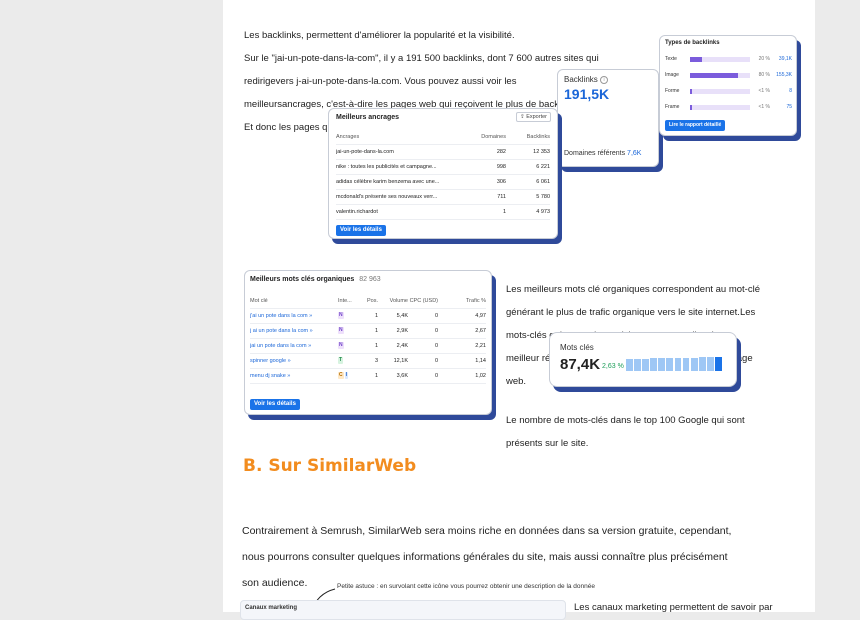 Image resolution: width=860 pixels, height=620 pixels. I want to click on anchor-domains: 282, so click(491, 152).